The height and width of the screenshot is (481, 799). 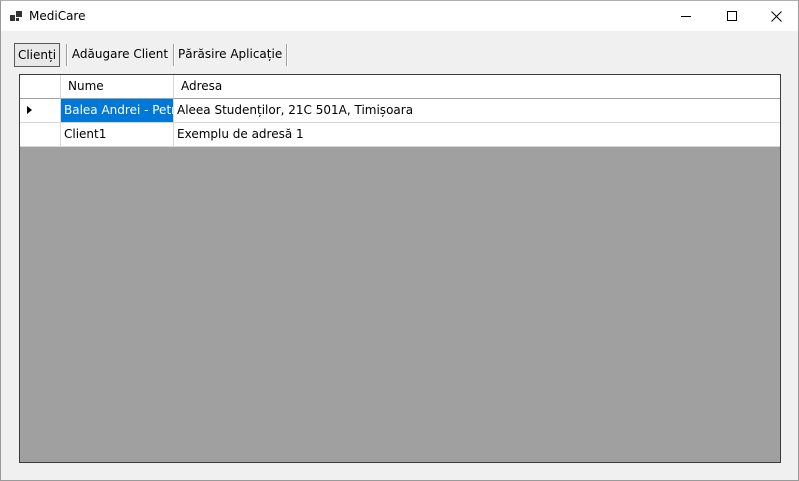 I want to click on minimize-button, so click(x=686, y=16).